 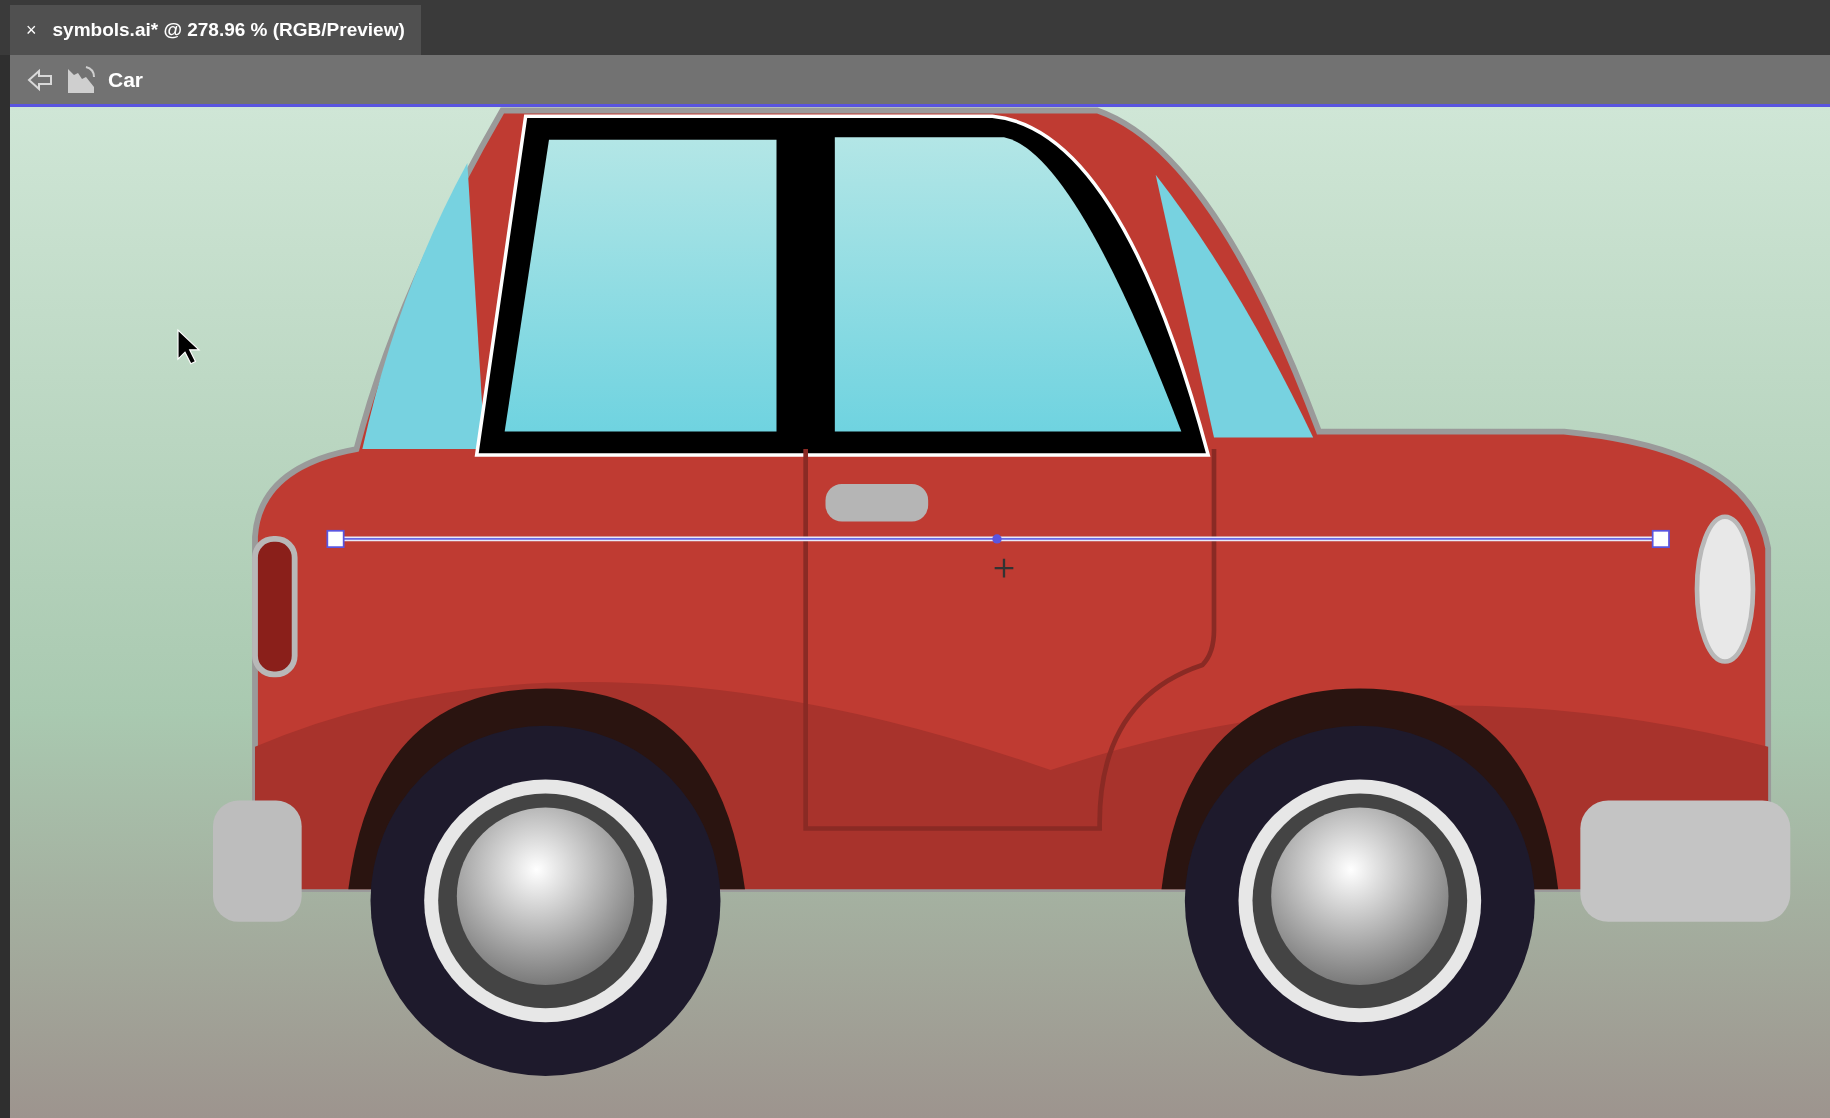 What do you see at coordinates (998, 538) in the screenshot?
I see `selected-path` at bounding box center [998, 538].